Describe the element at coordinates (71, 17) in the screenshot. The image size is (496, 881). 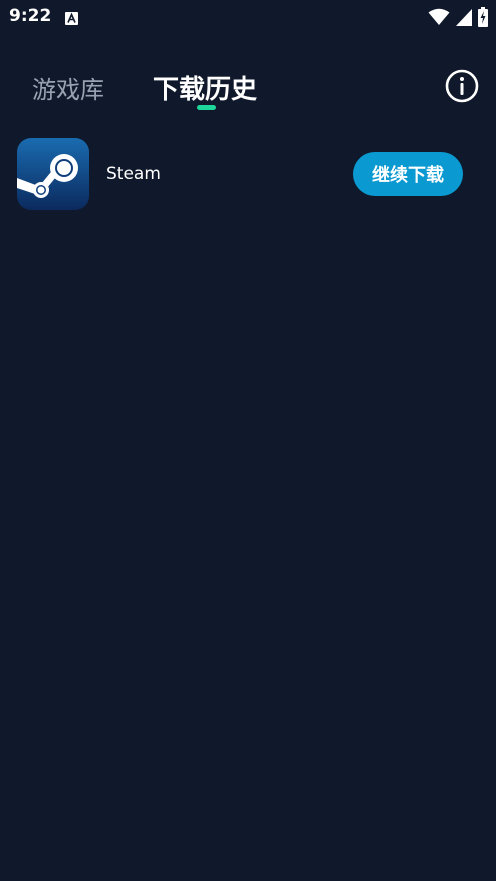
I see `notification-a-icon` at that location.